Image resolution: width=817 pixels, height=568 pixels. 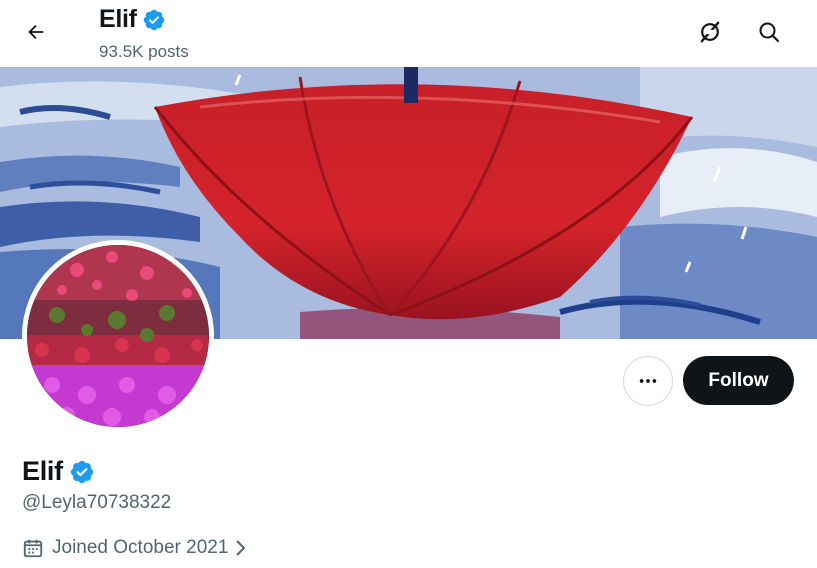 I want to click on joined-date-row: Joined October 2021, so click(x=135, y=548).